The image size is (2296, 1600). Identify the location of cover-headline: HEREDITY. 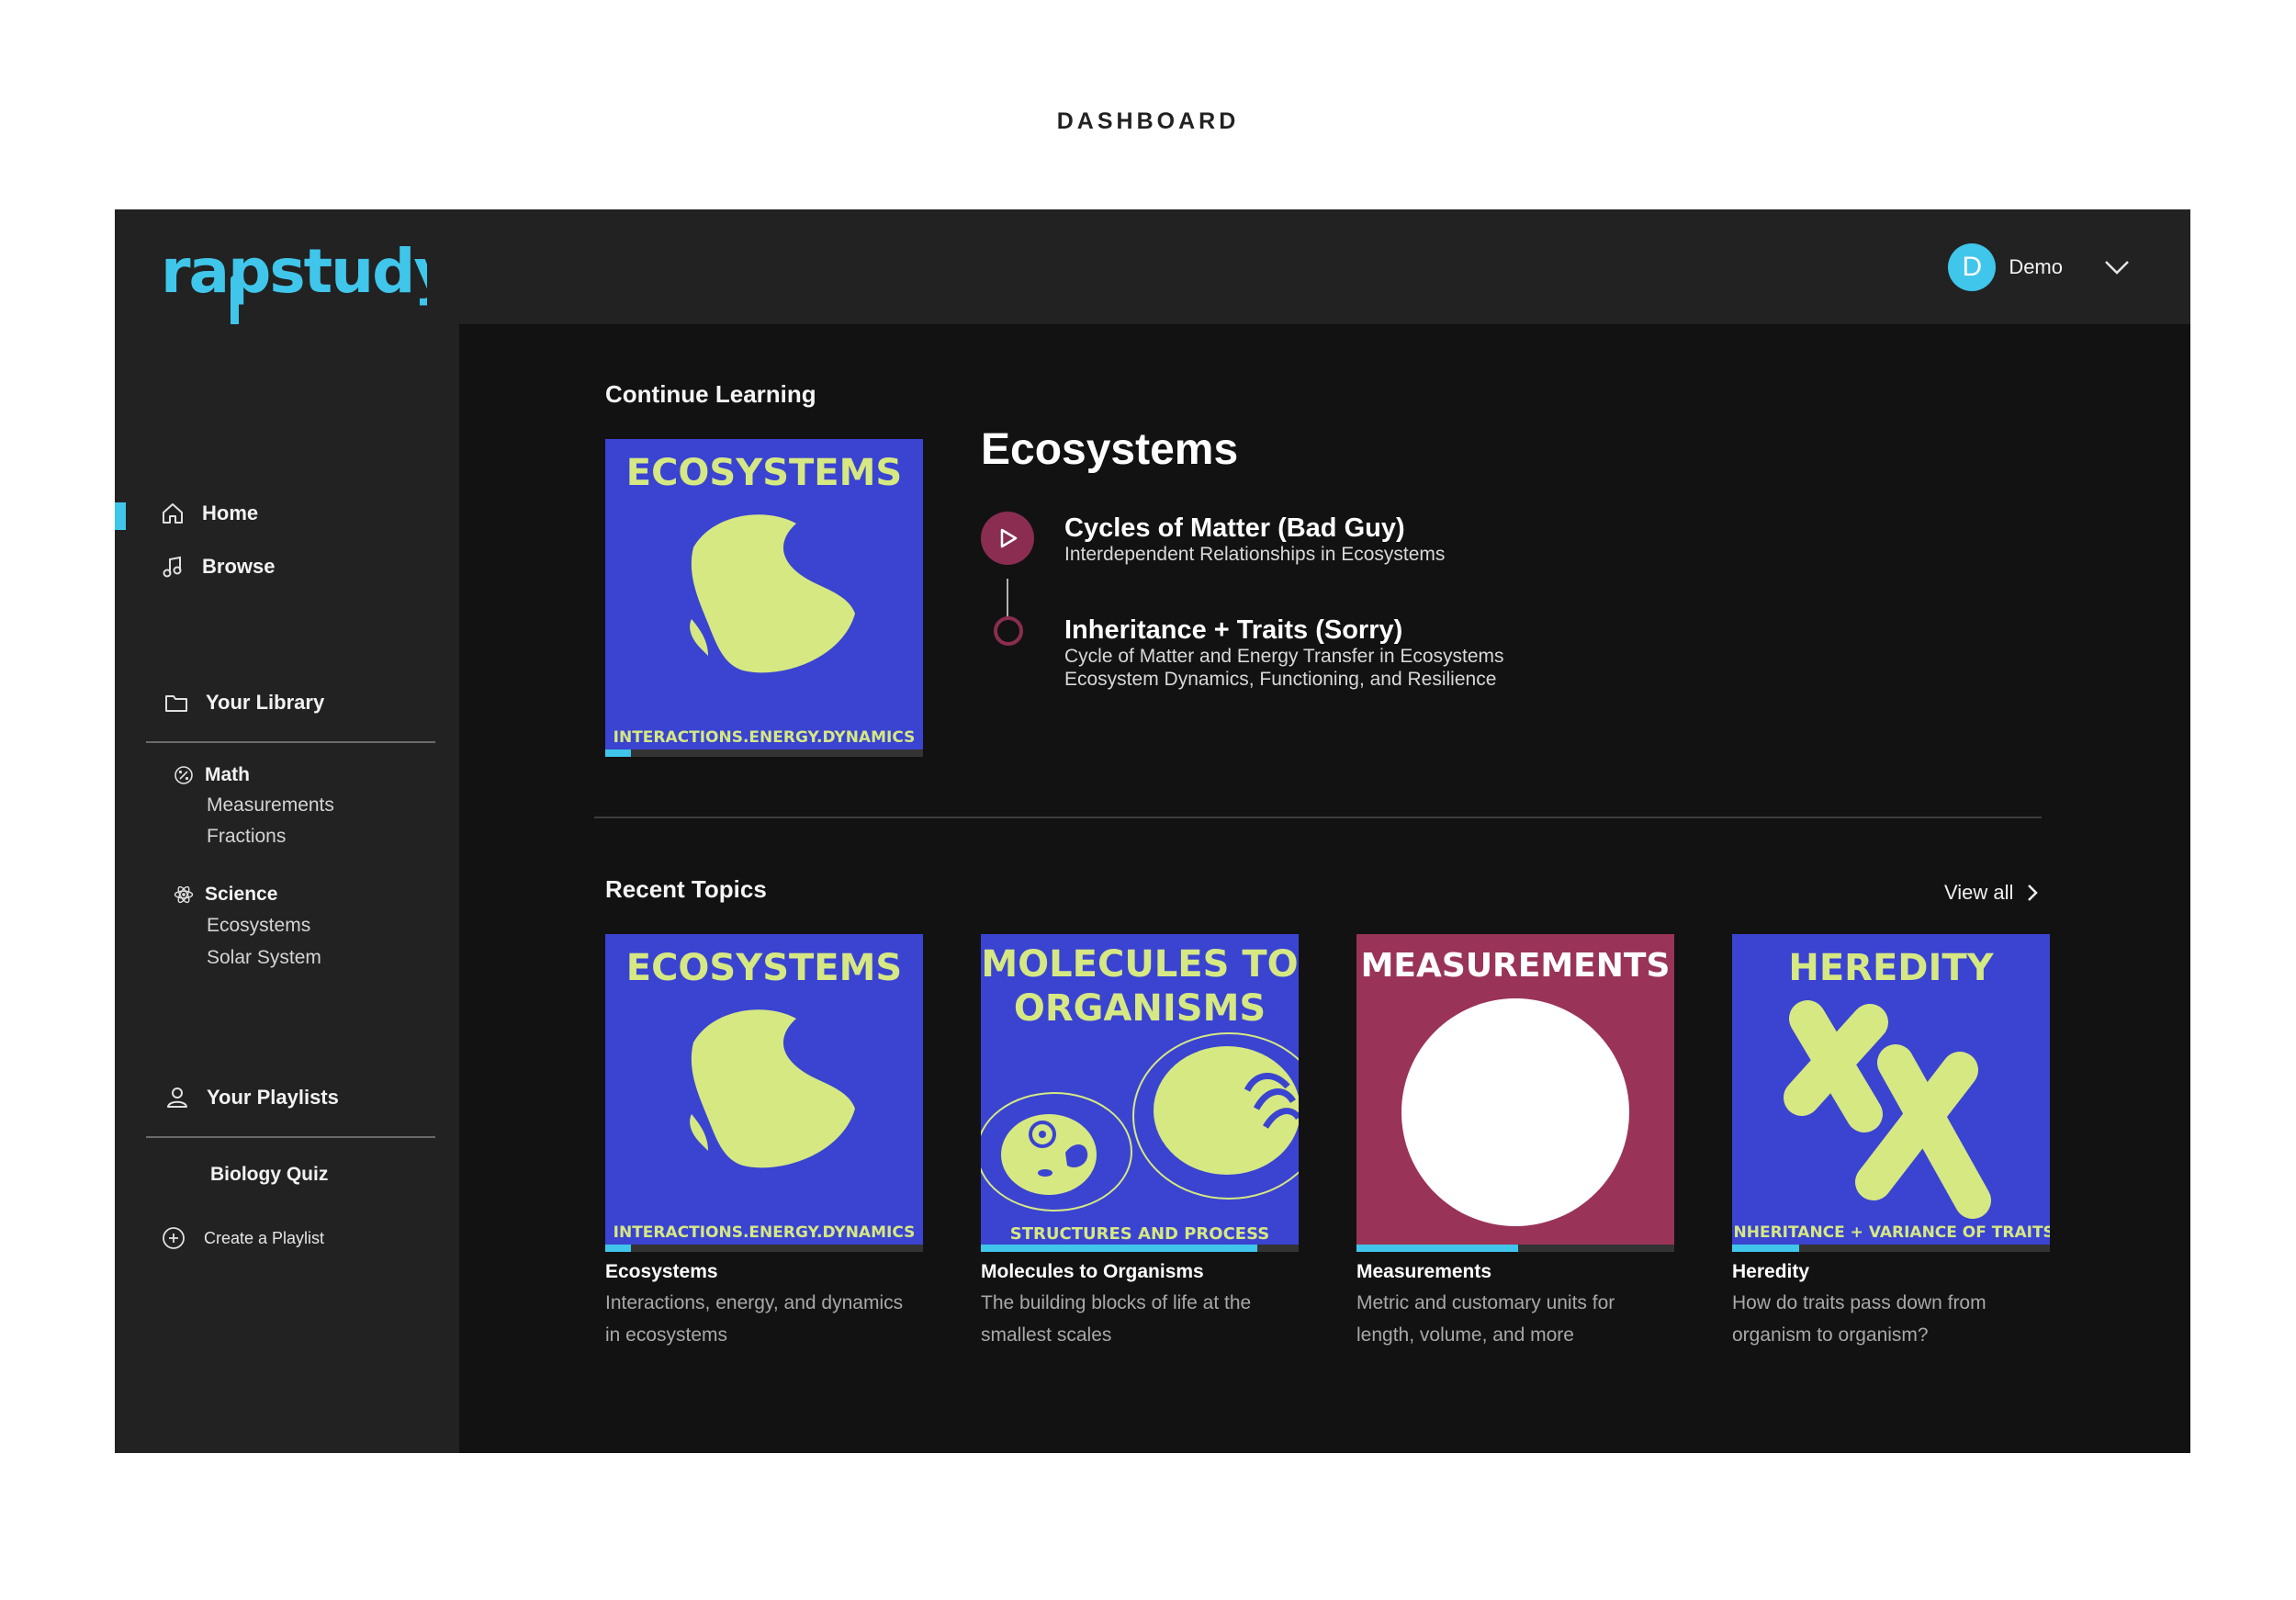
(1891, 968).